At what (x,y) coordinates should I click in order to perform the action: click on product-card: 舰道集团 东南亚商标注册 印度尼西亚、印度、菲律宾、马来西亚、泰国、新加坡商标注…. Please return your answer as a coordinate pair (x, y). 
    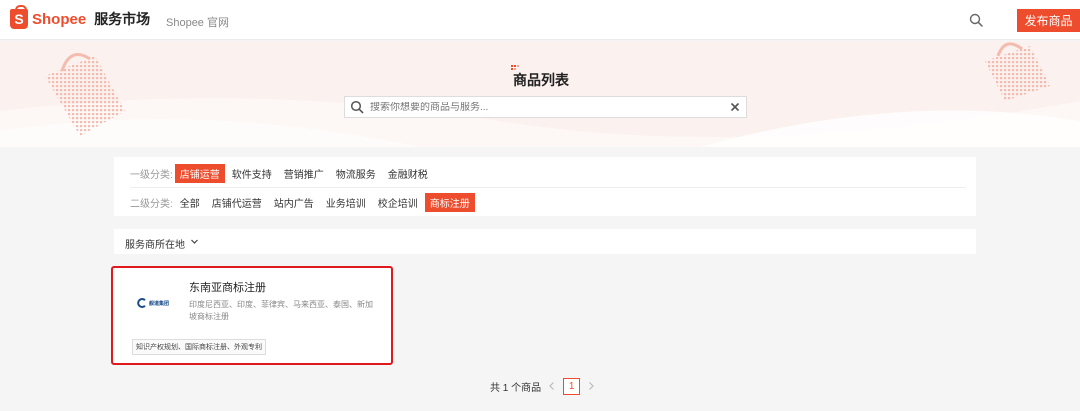
    Looking at the image, I should click on (252, 315).